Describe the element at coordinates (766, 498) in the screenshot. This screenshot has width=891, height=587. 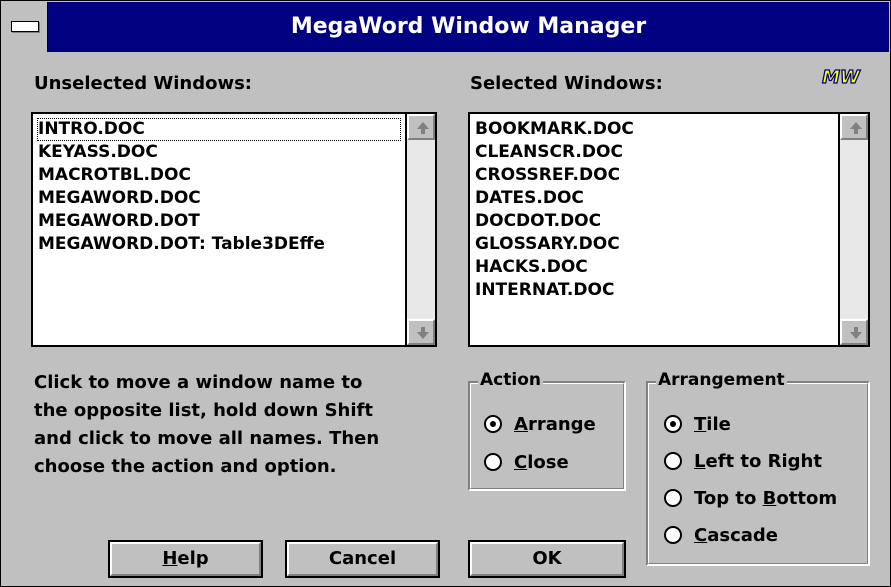
I see `radio-label: Top to Bottom` at that location.